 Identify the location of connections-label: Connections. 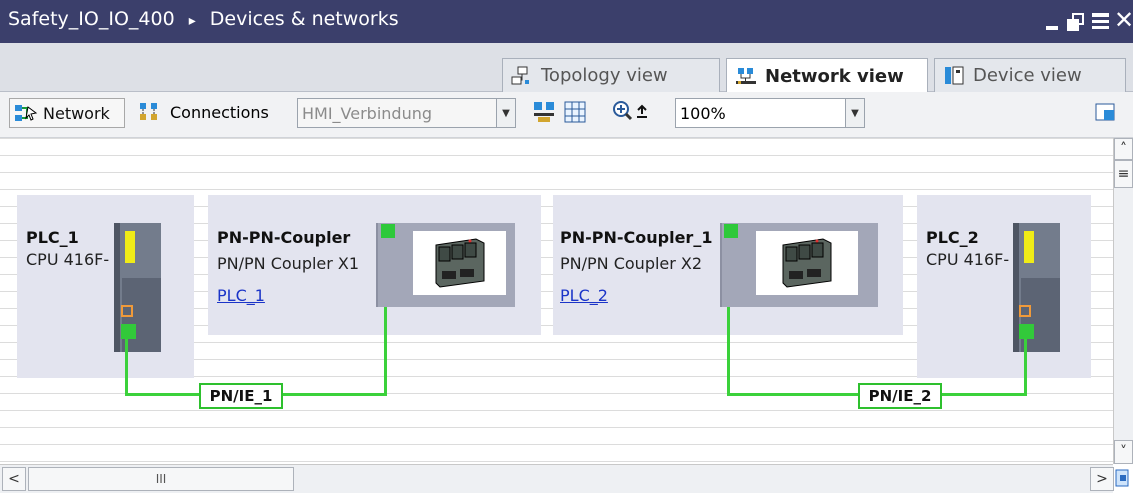
(219, 112).